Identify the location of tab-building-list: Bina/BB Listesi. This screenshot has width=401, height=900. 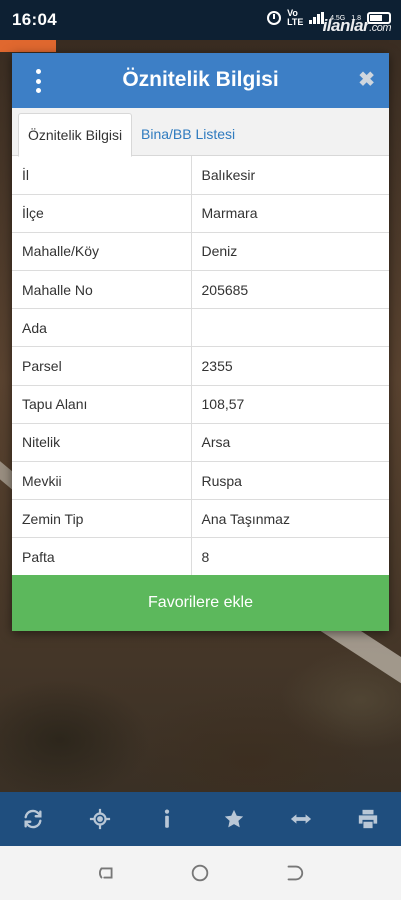
(188, 135).